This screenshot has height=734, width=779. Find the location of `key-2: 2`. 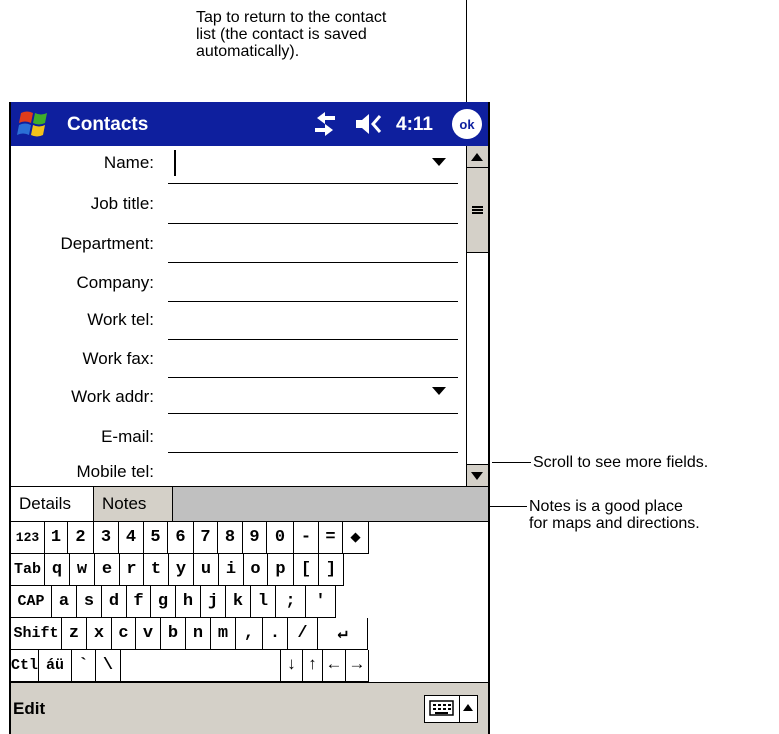

key-2: 2 is located at coordinates (81, 538).